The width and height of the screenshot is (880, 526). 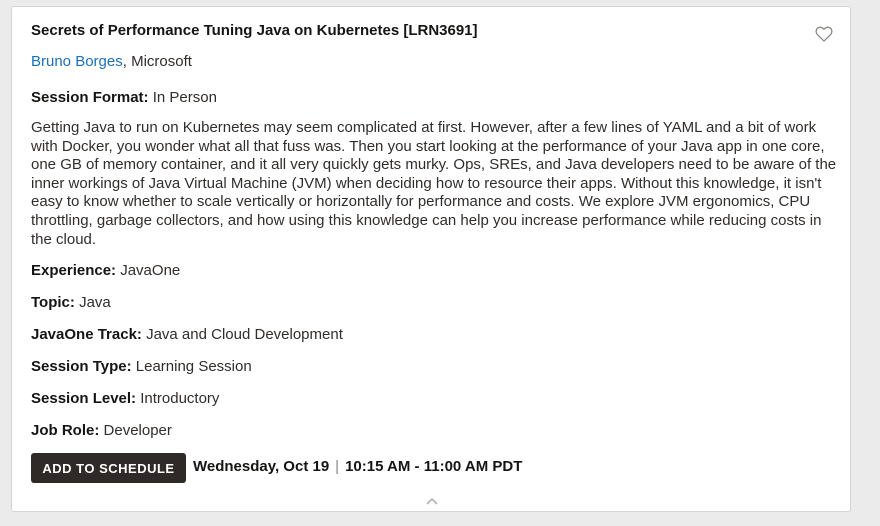 What do you see at coordinates (81, 366) in the screenshot?
I see `field-label: Session Type:` at bounding box center [81, 366].